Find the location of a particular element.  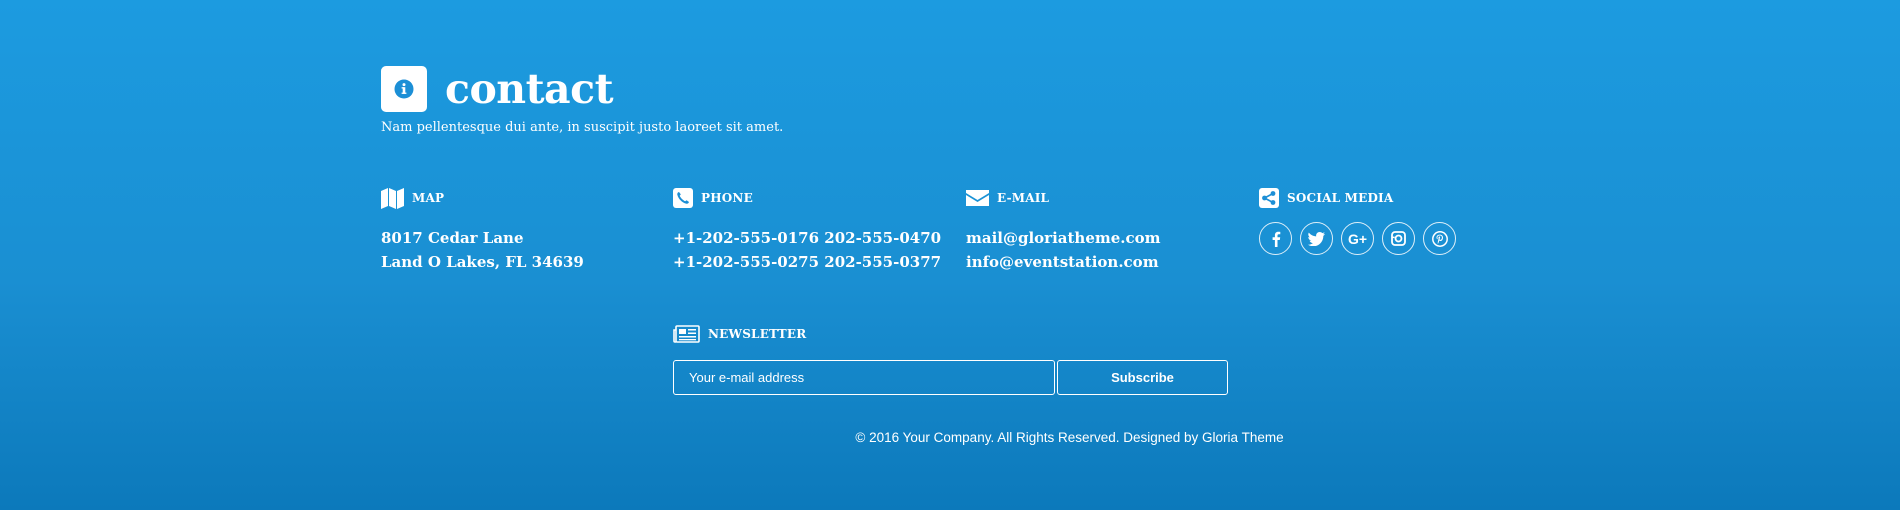

newsletter-label: NEWSLETTER is located at coordinates (757, 334).